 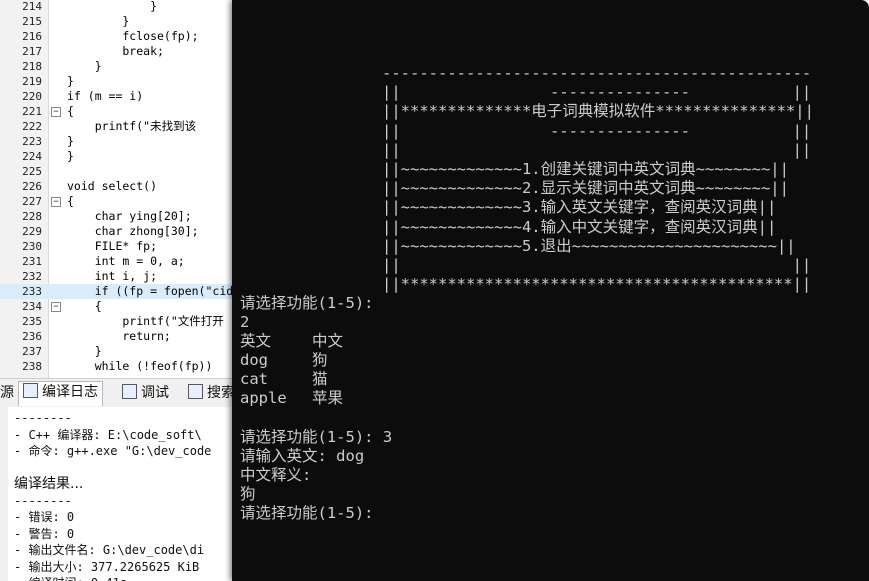 What do you see at coordinates (120, 96) in the screenshot?
I see `code-line: 220 if (m == i)` at bounding box center [120, 96].